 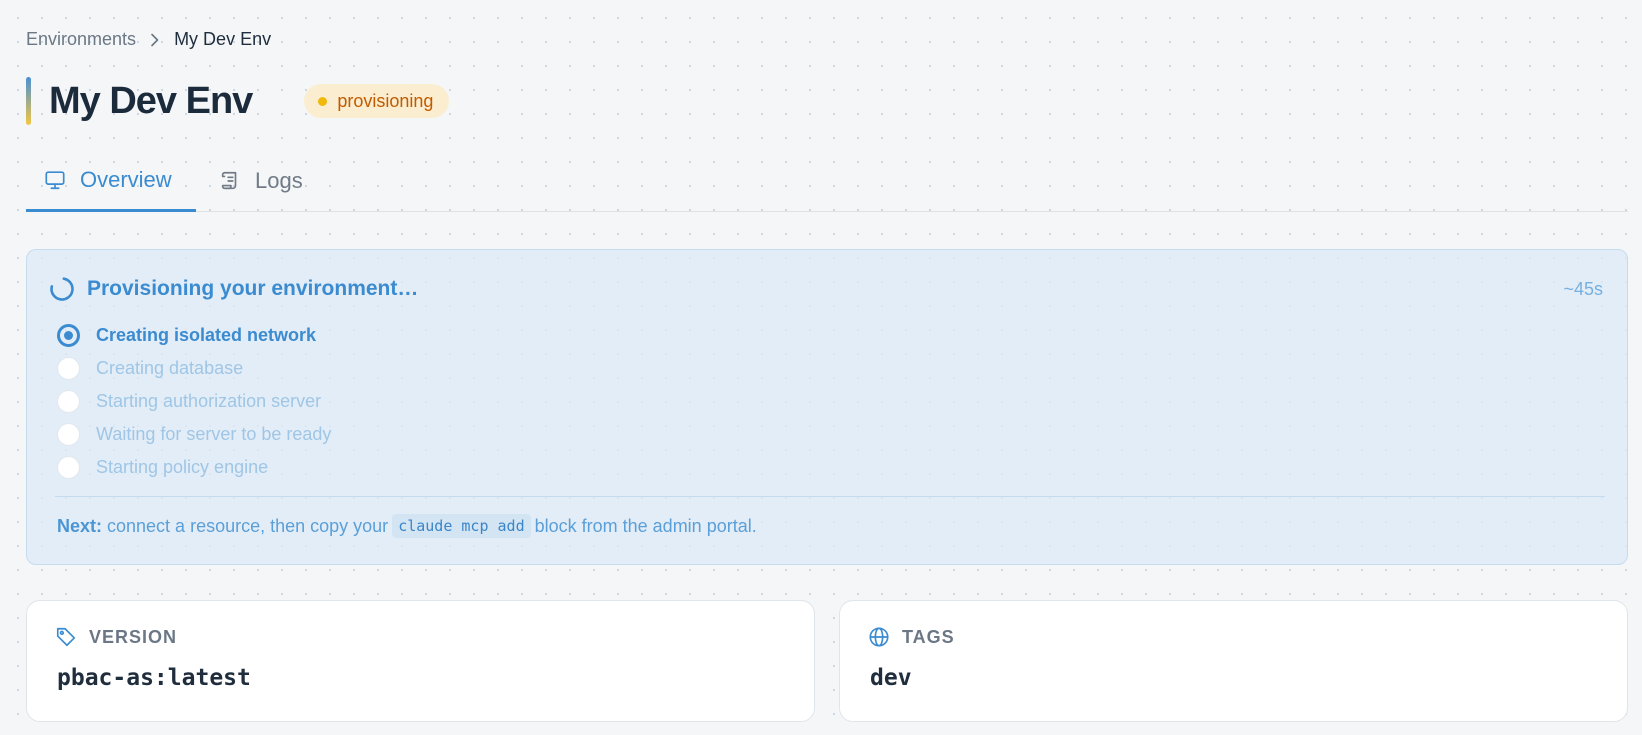 What do you see at coordinates (81, 39) in the screenshot?
I see `breadcrumb-environments-link: Environments` at bounding box center [81, 39].